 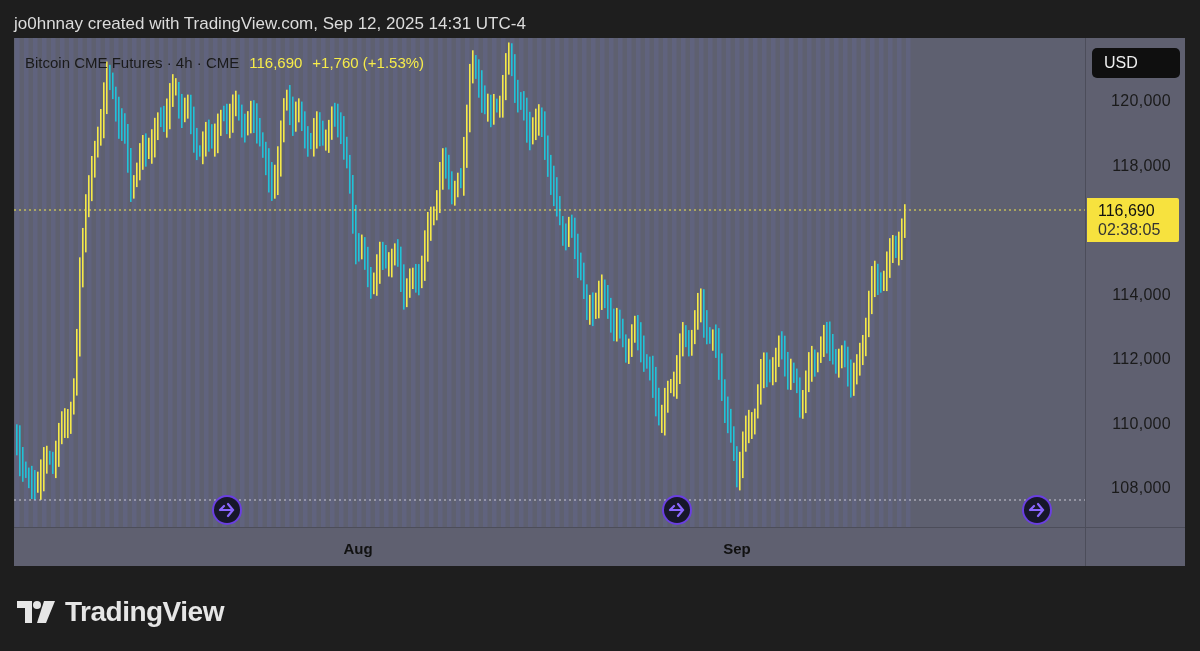 What do you see at coordinates (1126, 210) in the screenshot?
I see `last-price-value: 116,690` at bounding box center [1126, 210].